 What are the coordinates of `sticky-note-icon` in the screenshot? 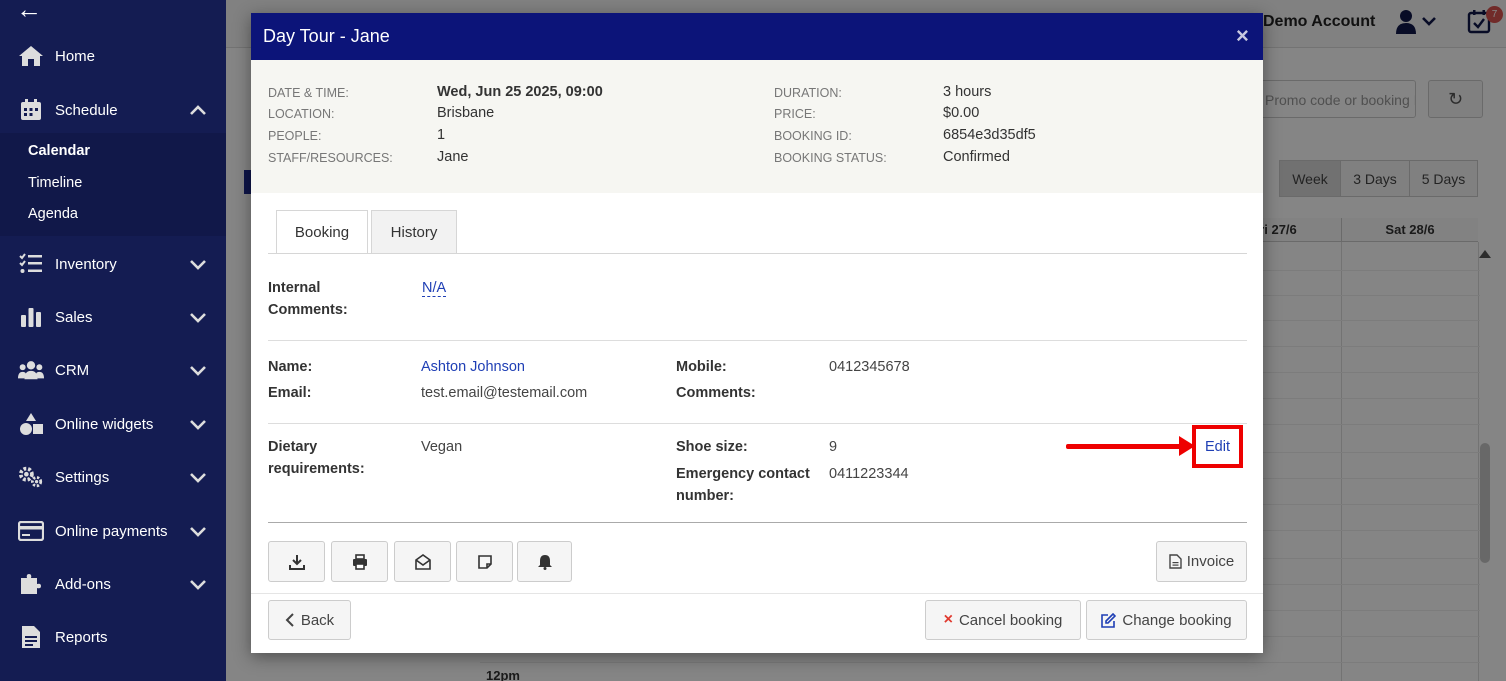 It's located at (484, 561).